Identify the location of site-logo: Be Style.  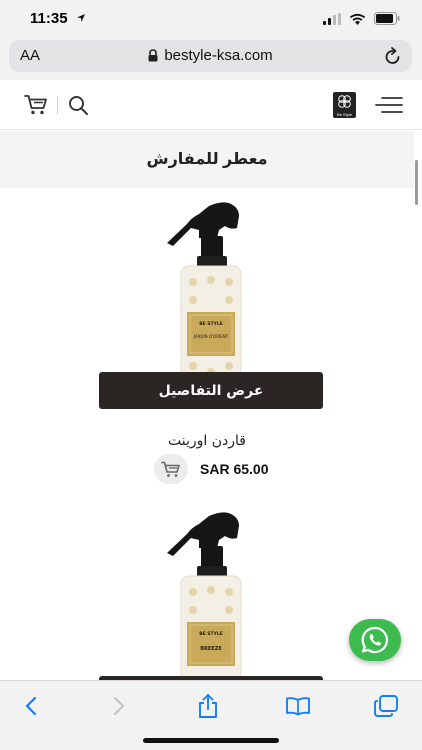
(344, 105).